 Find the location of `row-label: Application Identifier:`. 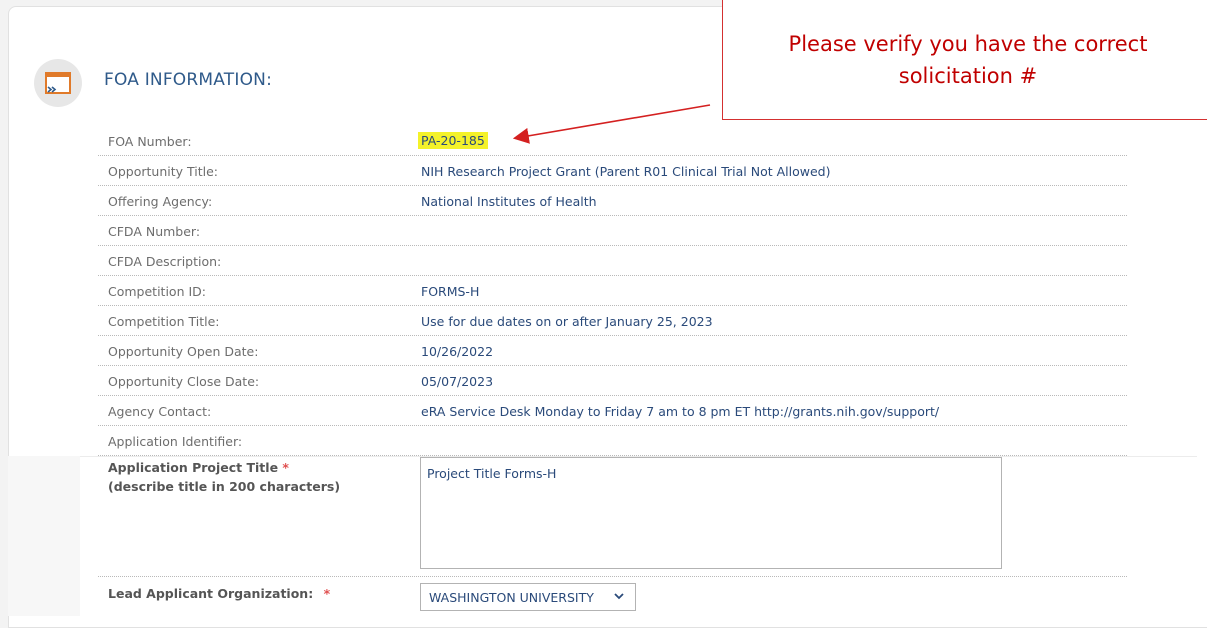

row-label: Application Identifier: is located at coordinates (175, 441).